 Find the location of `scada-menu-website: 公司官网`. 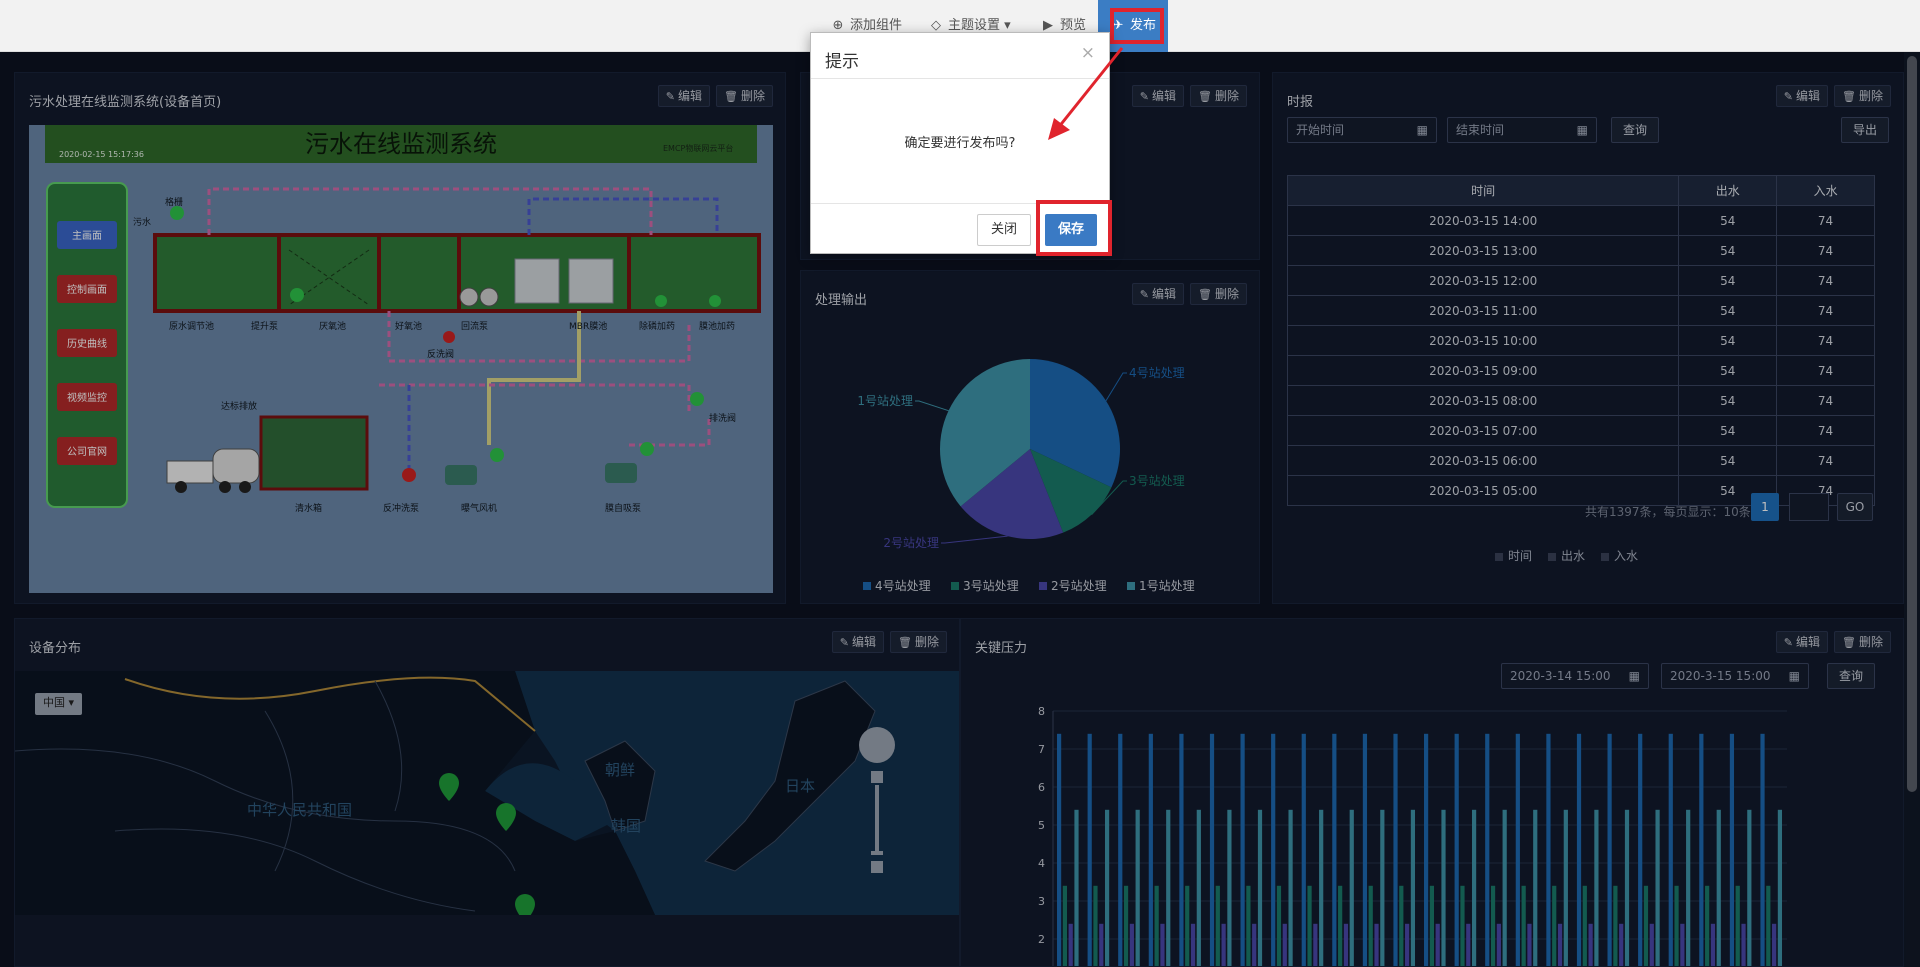

scada-menu-website: 公司官网 is located at coordinates (87, 451).